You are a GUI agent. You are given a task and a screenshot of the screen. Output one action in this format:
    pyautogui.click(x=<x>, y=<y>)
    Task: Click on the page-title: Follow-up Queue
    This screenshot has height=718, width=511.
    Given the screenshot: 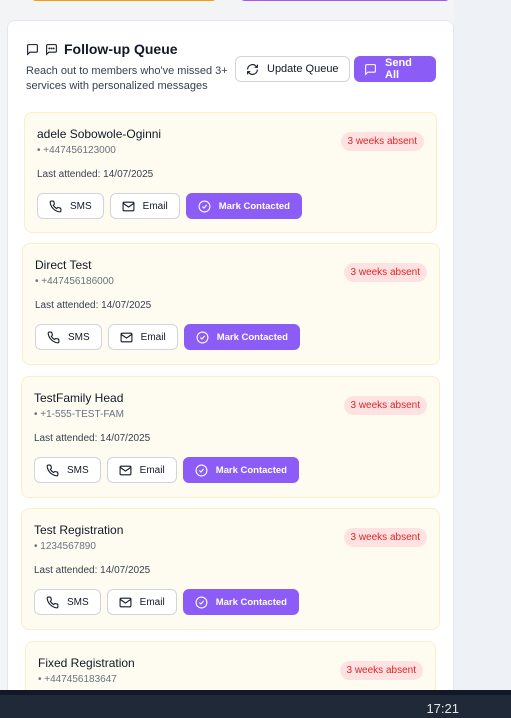 What is the action you would take?
    pyautogui.click(x=121, y=49)
    